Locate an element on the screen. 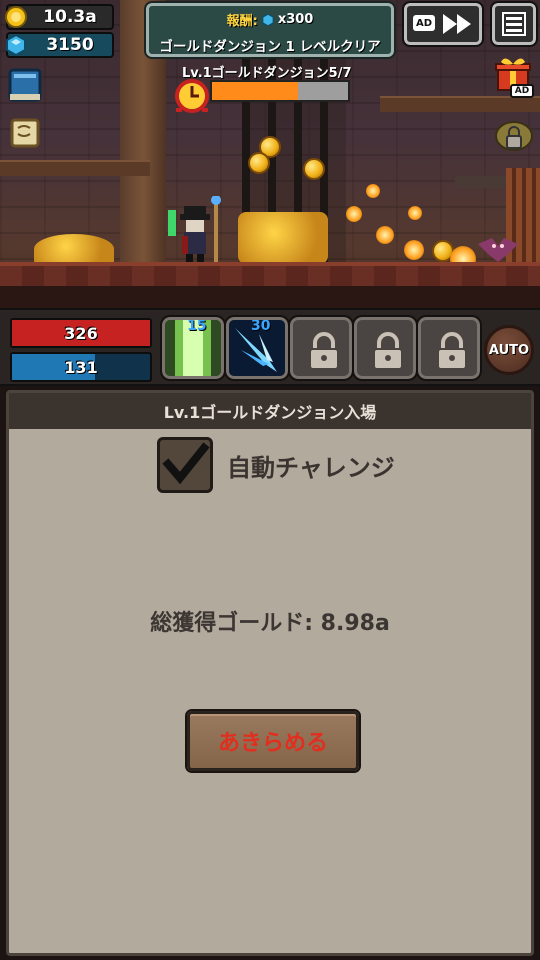  auto-button: AUTO is located at coordinates (509, 350).